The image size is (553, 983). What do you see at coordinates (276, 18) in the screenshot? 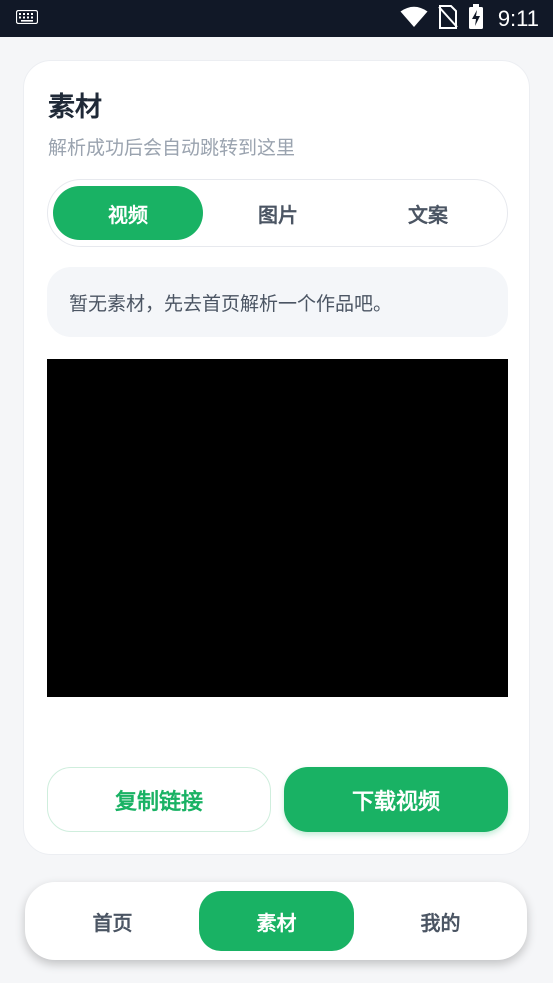
I see `status-bar: 9:11` at bounding box center [276, 18].